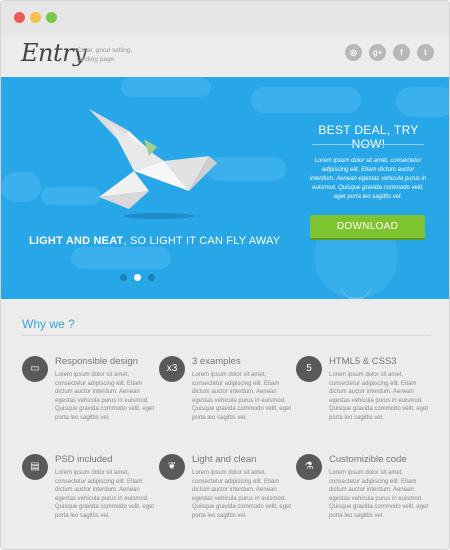  Describe the element at coordinates (367, 227) in the screenshot. I see `download-button: DOWNLOAD` at that location.